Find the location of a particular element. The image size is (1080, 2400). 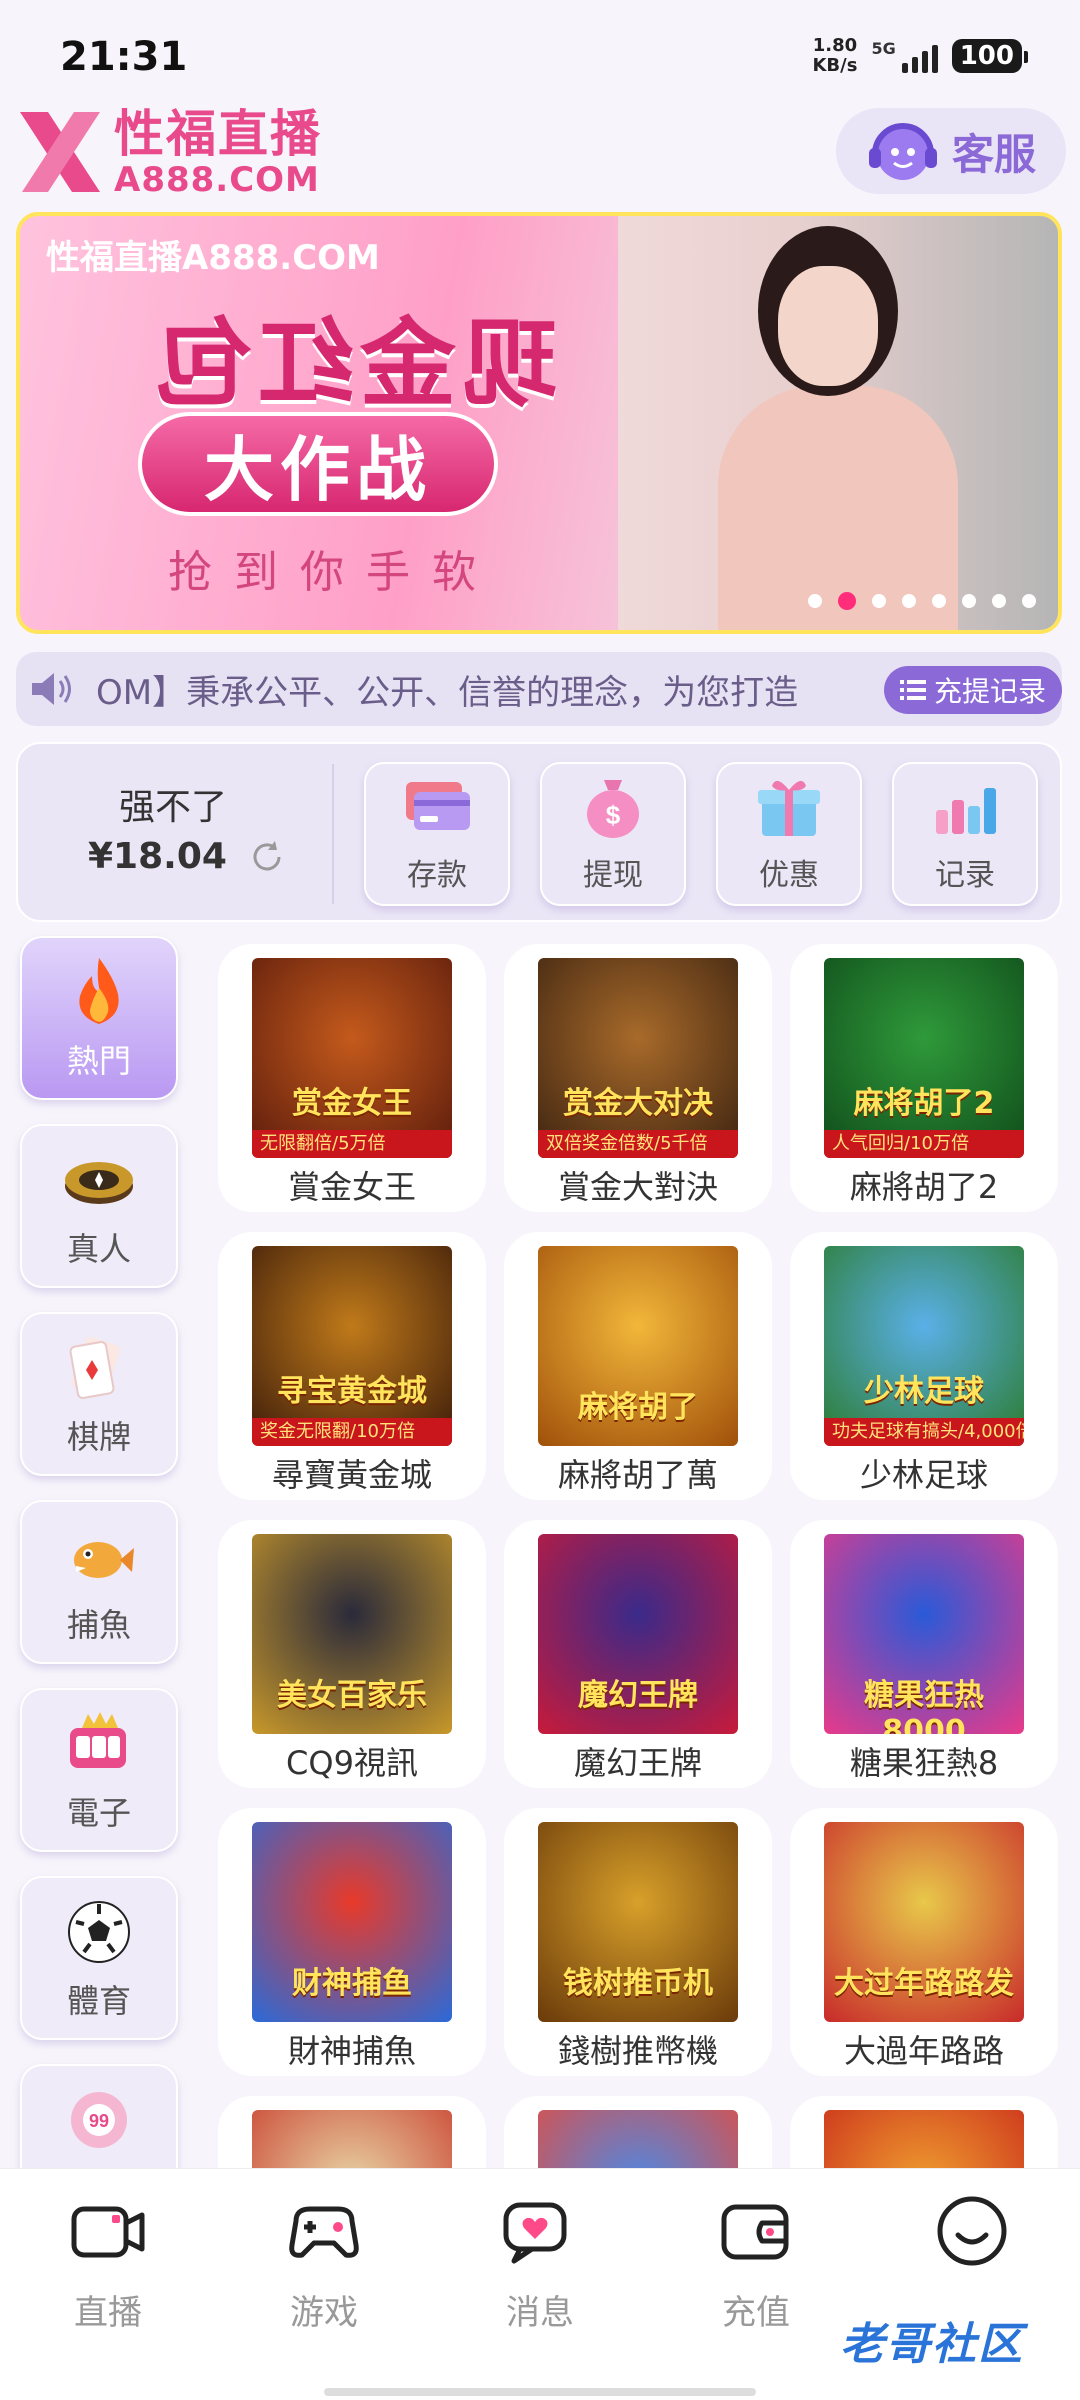

banner-pill: 大作战 is located at coordinates (318, 464).